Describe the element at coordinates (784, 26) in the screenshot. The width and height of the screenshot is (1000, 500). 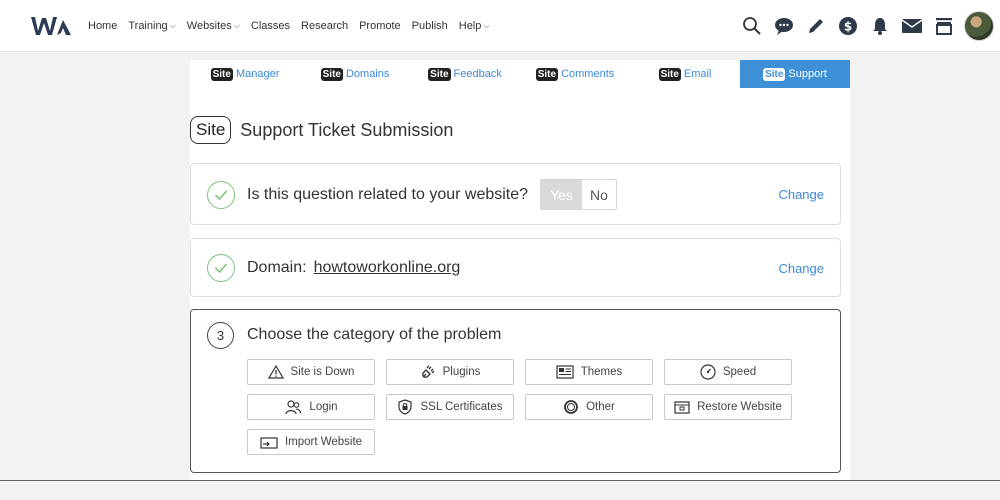
I see `chat-icon` at that location.